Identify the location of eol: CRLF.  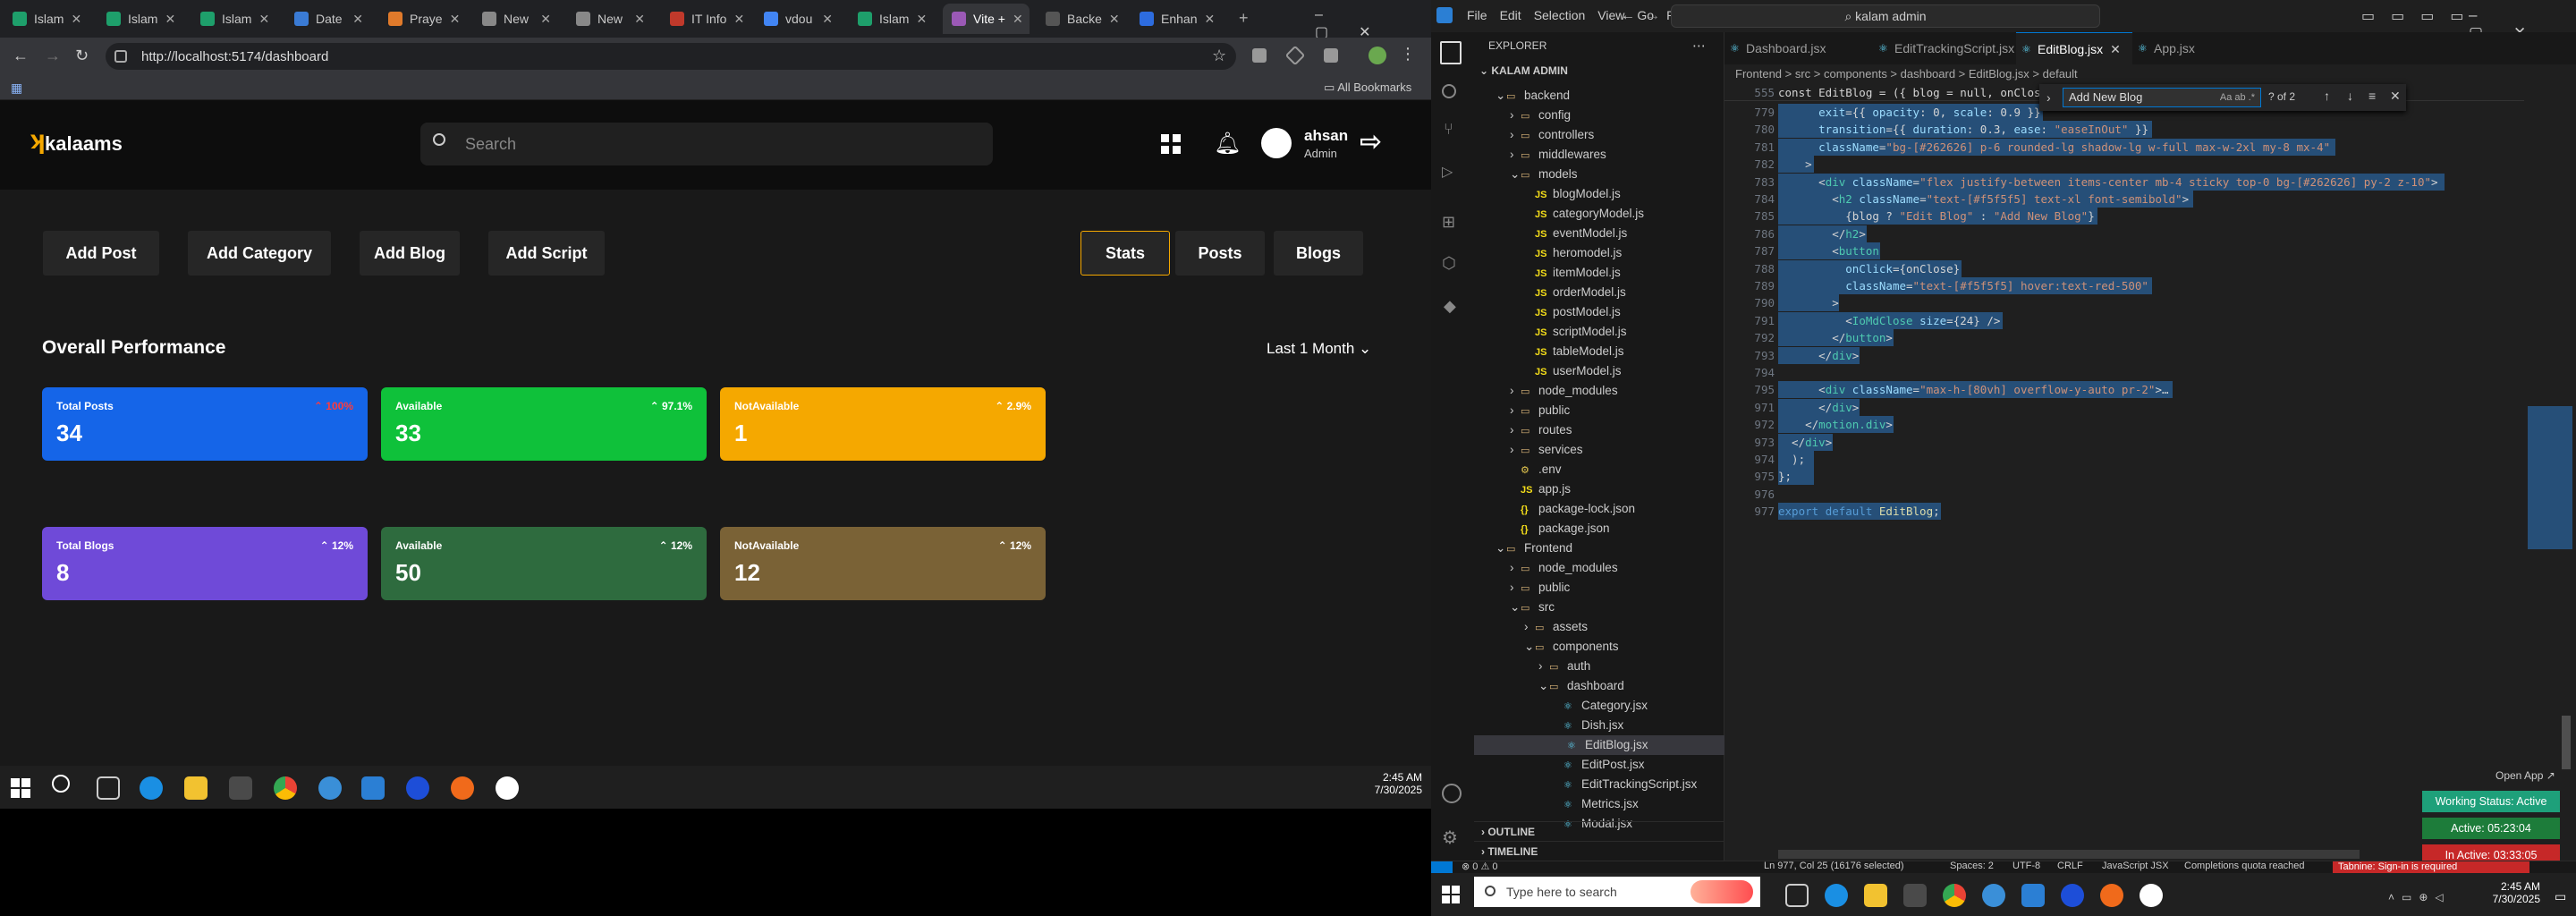
(2070, 866).